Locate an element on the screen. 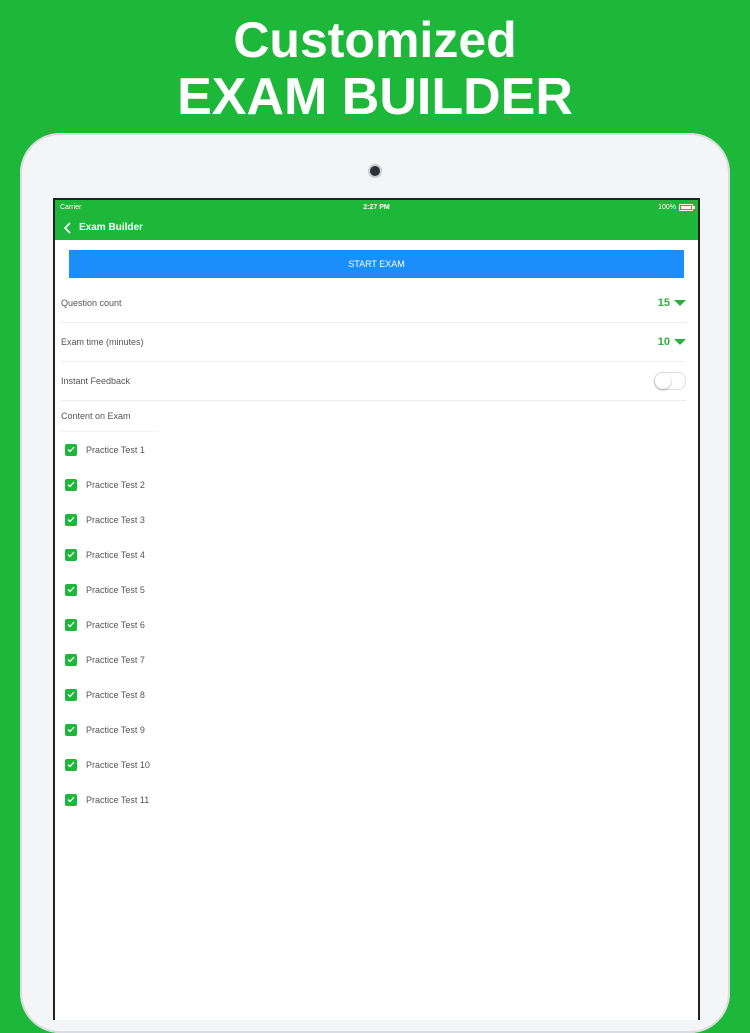  exam-time-label: Exam time (minutes) is located at coordinates (102, 342).